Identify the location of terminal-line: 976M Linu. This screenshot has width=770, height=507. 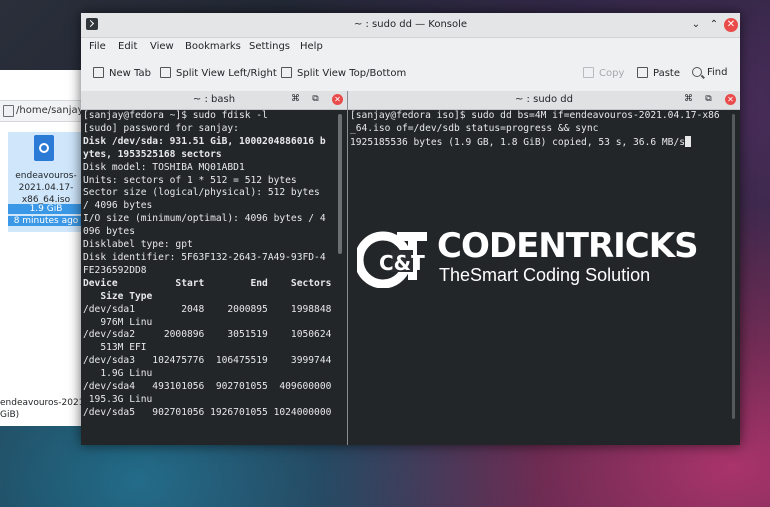
(118, 322).